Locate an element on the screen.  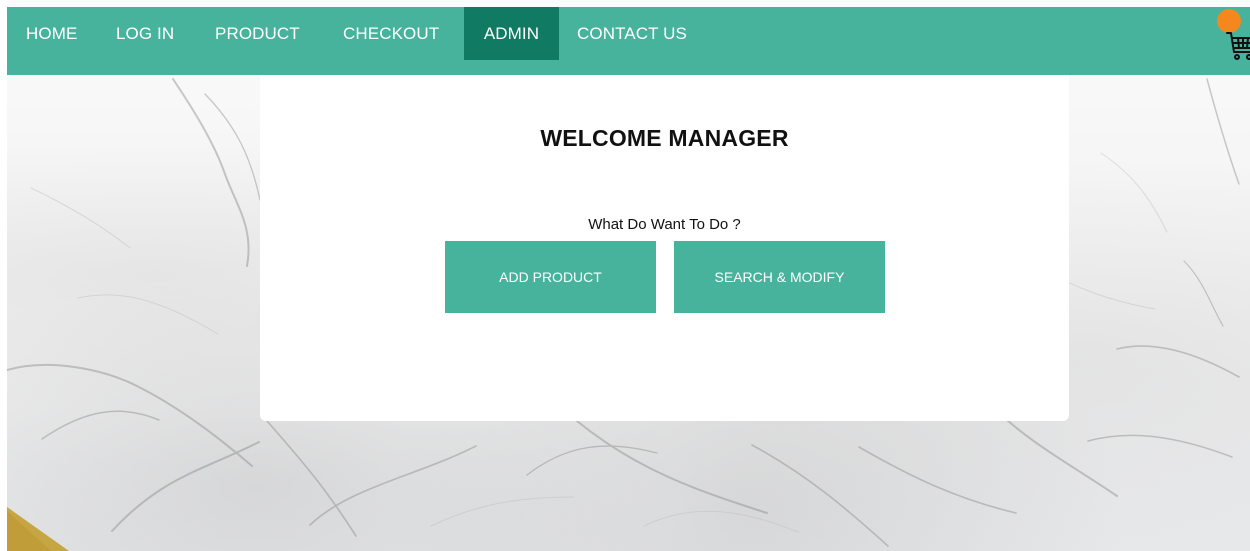
nav-checkout-link: CHECKOUT is located at coordinates (391, 33).